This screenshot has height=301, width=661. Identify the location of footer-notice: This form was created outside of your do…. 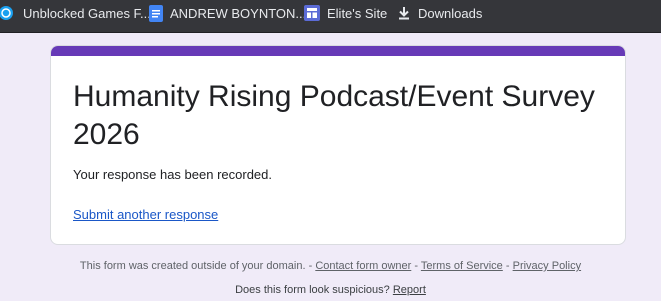
(330, 266).